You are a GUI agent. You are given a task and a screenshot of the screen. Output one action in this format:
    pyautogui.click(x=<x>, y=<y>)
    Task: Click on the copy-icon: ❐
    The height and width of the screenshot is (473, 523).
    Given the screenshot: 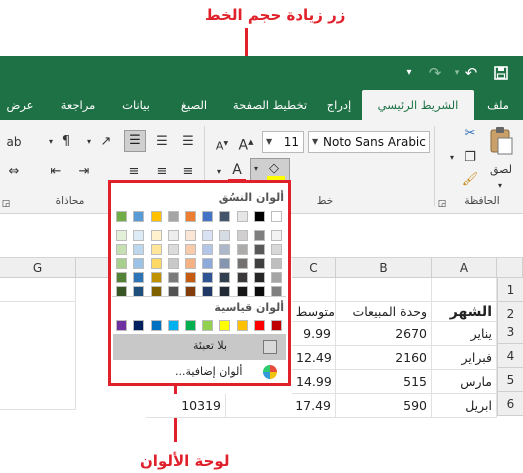 What is the action you would take?
    pyautogui.click(x=470, y=158)
    